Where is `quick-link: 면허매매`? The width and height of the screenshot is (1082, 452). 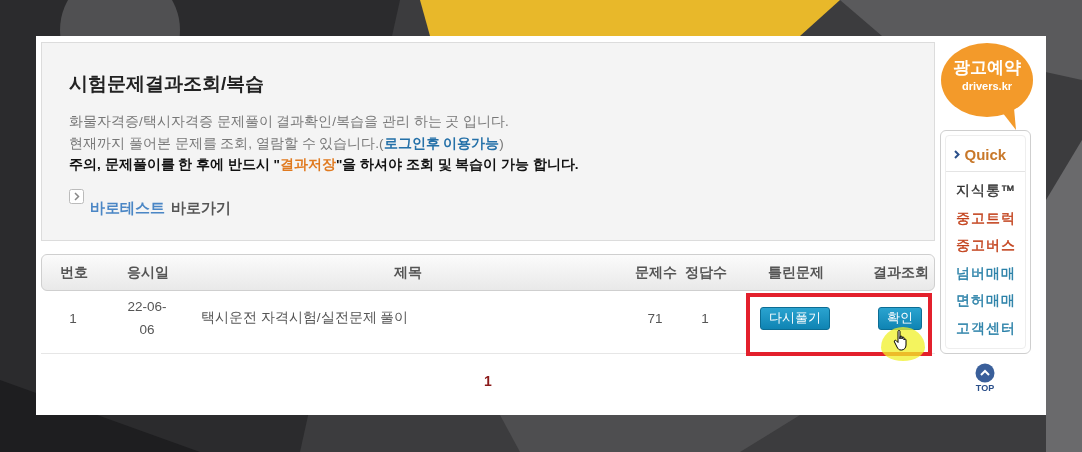 quick-link: 면허매매 is located at coordinates (985, 301).